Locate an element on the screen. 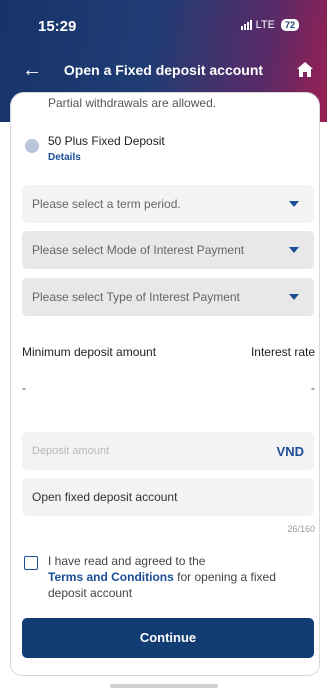  interest-rate-label: Interest rate is located at coordinates (282, 352).